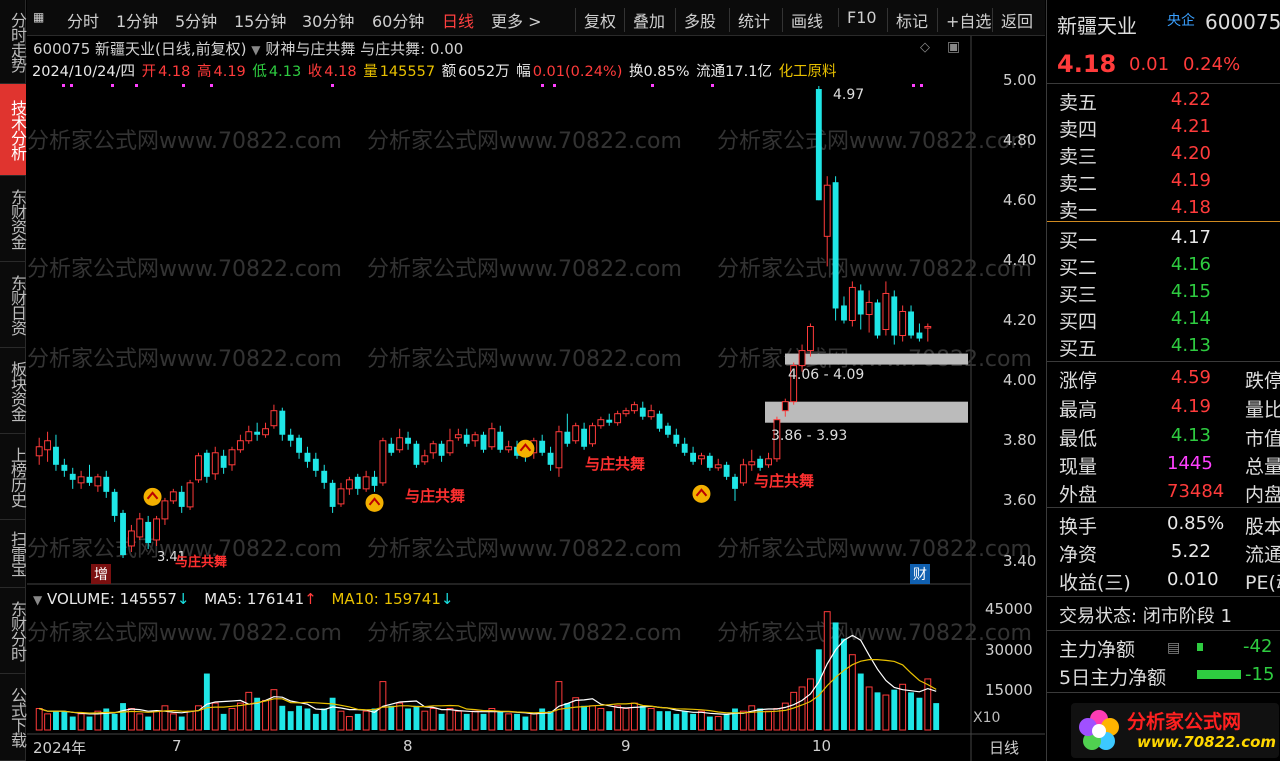 The height and width of the screenshot is (761, 1280). I want to click on period-intraday: 分时, so click(83, 20).